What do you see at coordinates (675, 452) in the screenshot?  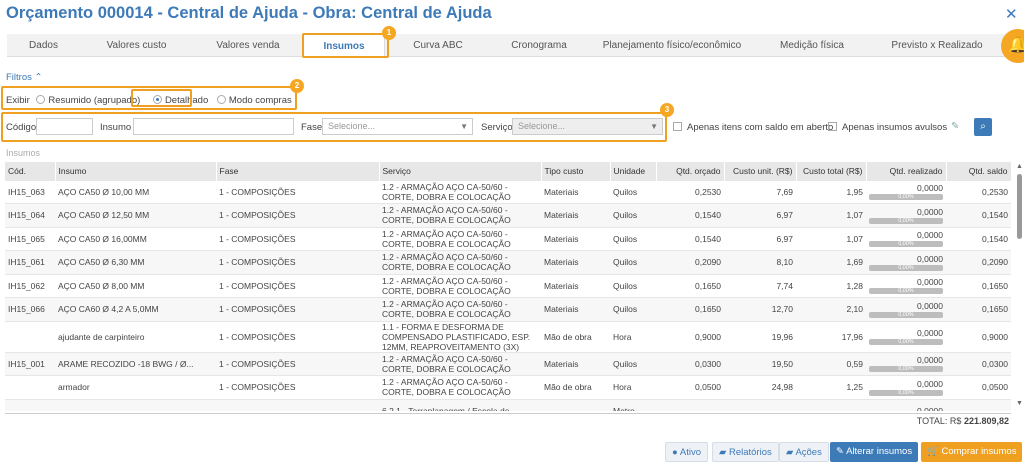 I see `circle-icon: ●` at bounding box center [675, 452].